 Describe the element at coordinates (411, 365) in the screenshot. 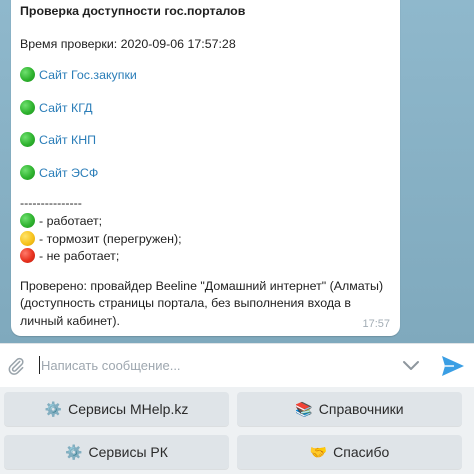

I see `chevron-down-icon` at that location.